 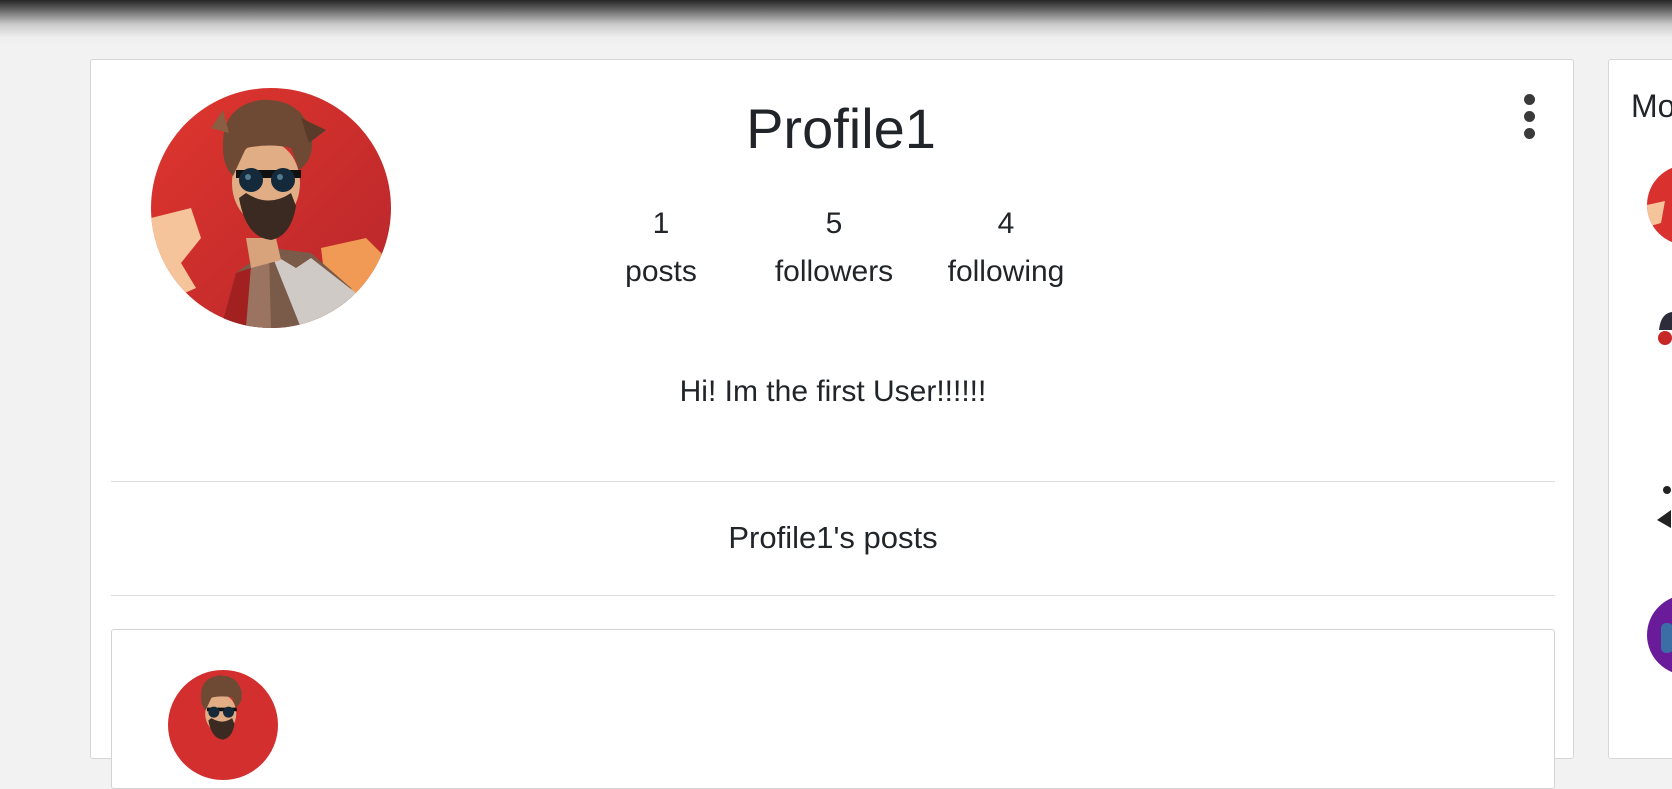 What do you see at coordinates (1006, 248) in the screenshot?
I see `stat-following: 4 following` at bounding box center [1006, 248].